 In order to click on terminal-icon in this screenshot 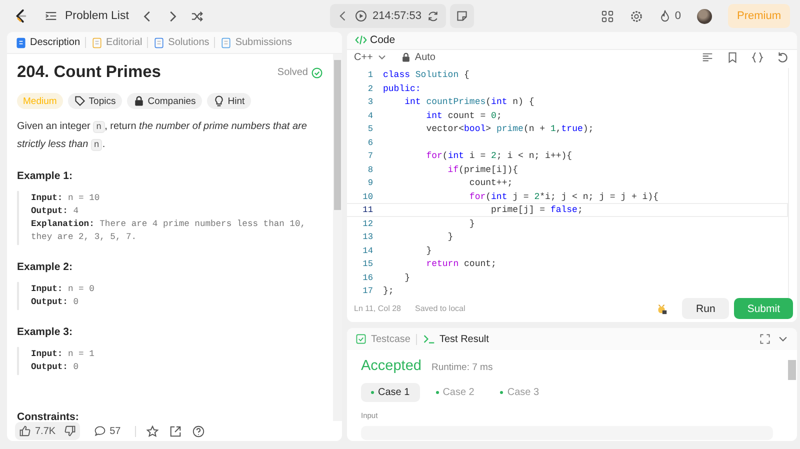, I will do `click(429, 339)`.